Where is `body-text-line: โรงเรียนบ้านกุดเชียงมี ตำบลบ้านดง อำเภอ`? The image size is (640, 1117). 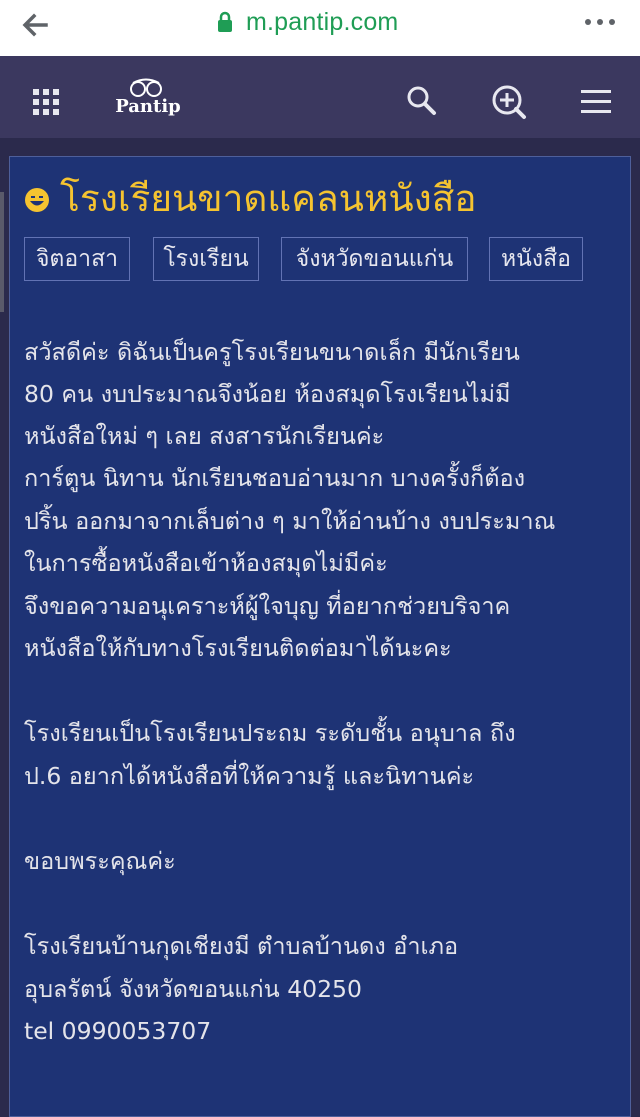
body-text-line: โรงเรียนบ้านกุดเชียงมี ตำบลบ้านดง อำเภอ is located at coordinates (241, 946).